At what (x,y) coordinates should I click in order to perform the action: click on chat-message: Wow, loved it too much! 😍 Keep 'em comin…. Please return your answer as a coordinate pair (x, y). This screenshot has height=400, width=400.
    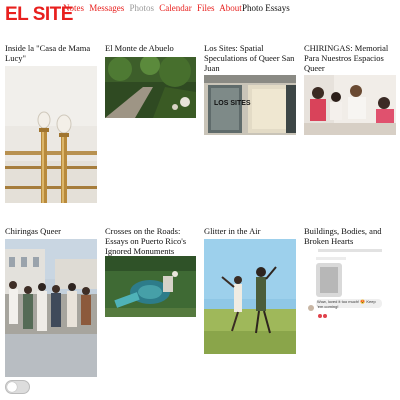
    Looking at the image, I should click on (346, 304).